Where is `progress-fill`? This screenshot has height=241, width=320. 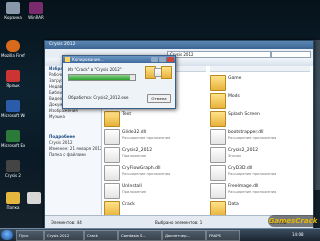
progress-fill is located at coordinates (99, 77).